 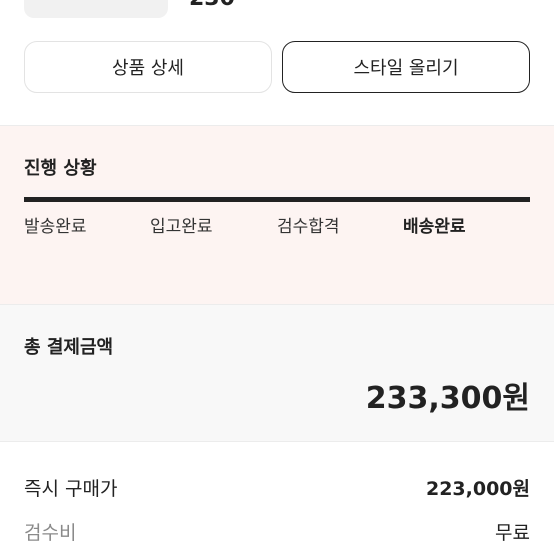 I want to click on product-thumbnail, so click(x=96, y=9).